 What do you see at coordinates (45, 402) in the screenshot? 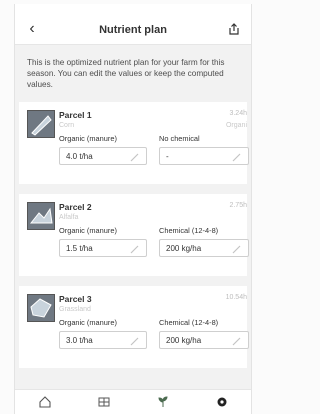
I see `home-icon` at bounding box center [45, 402].